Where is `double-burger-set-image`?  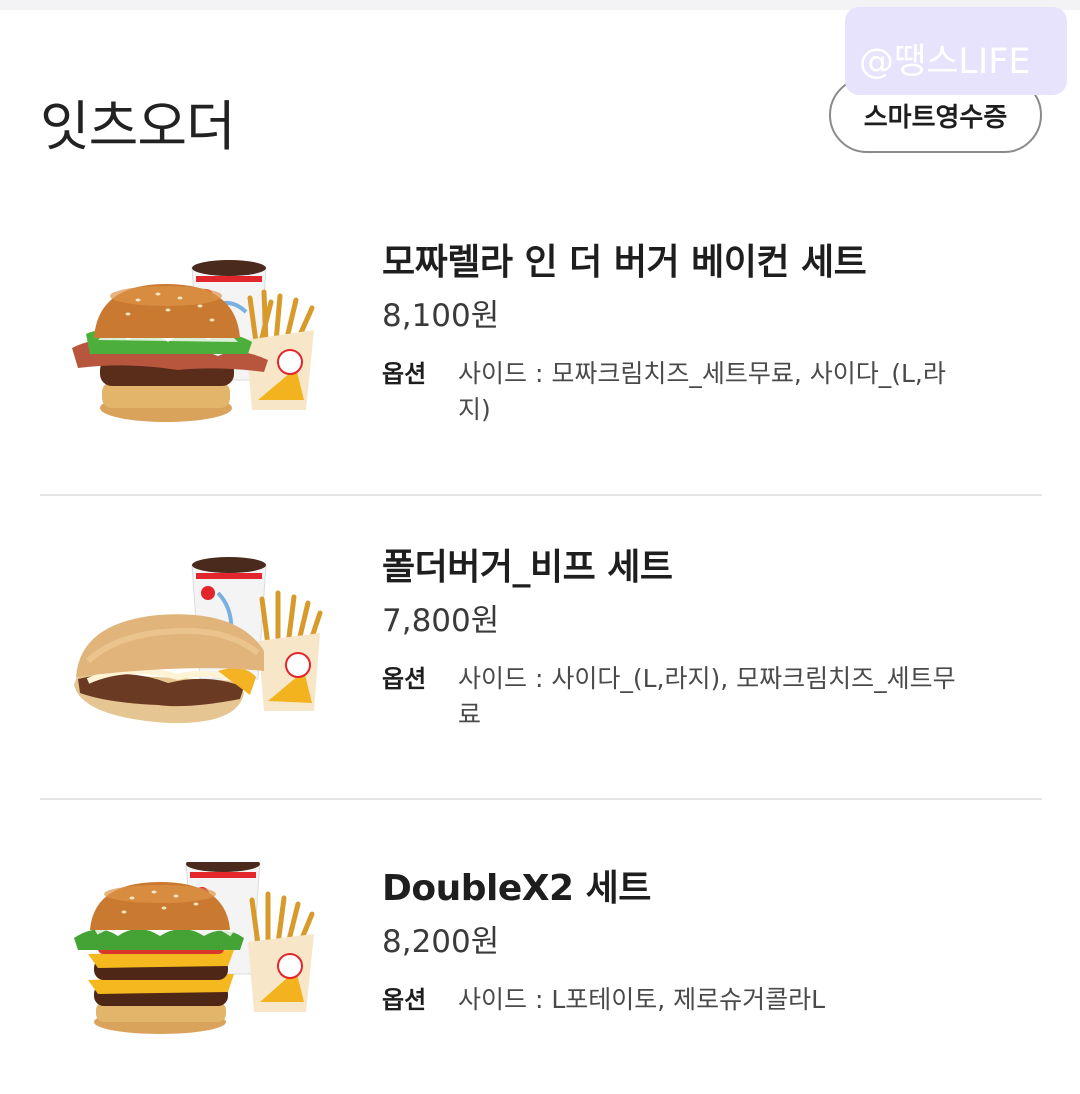
double-burger-set-image is located at coordinates (194, 948).